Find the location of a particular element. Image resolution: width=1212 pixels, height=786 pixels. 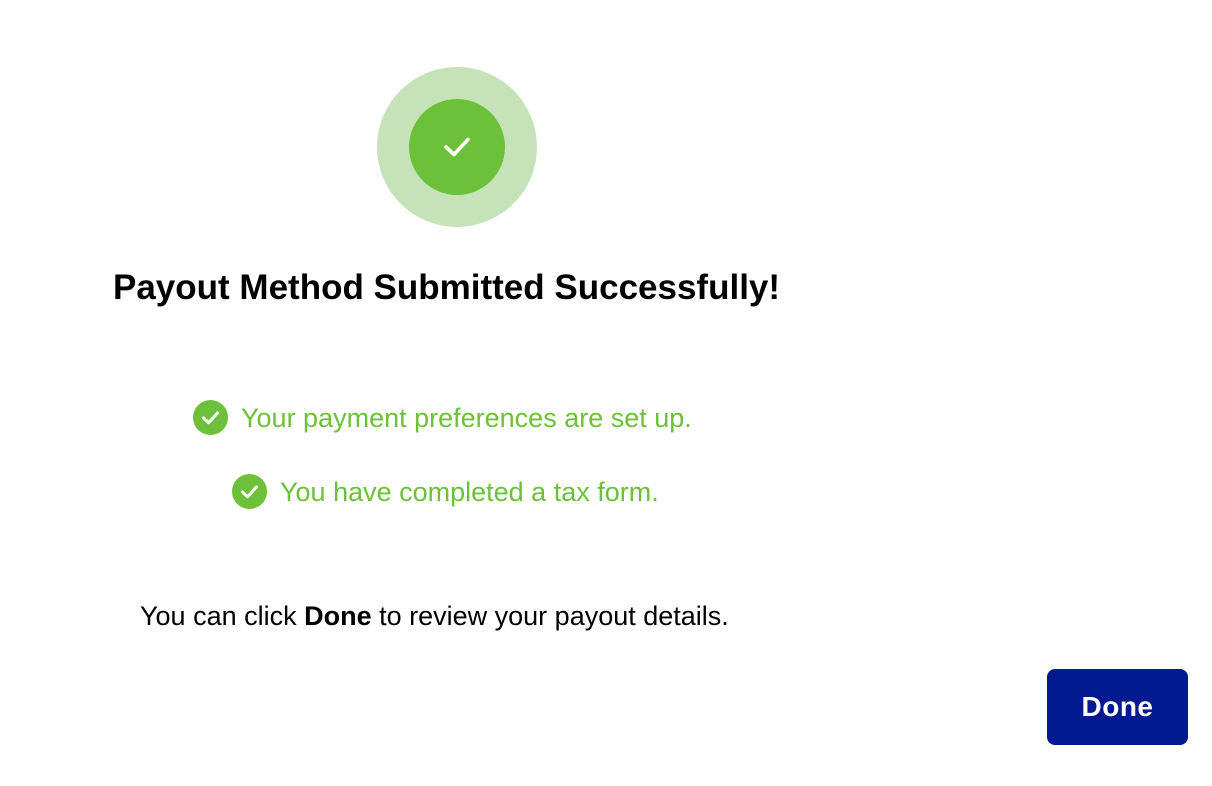

success-badge-inner is located at coordinates (457, 147).